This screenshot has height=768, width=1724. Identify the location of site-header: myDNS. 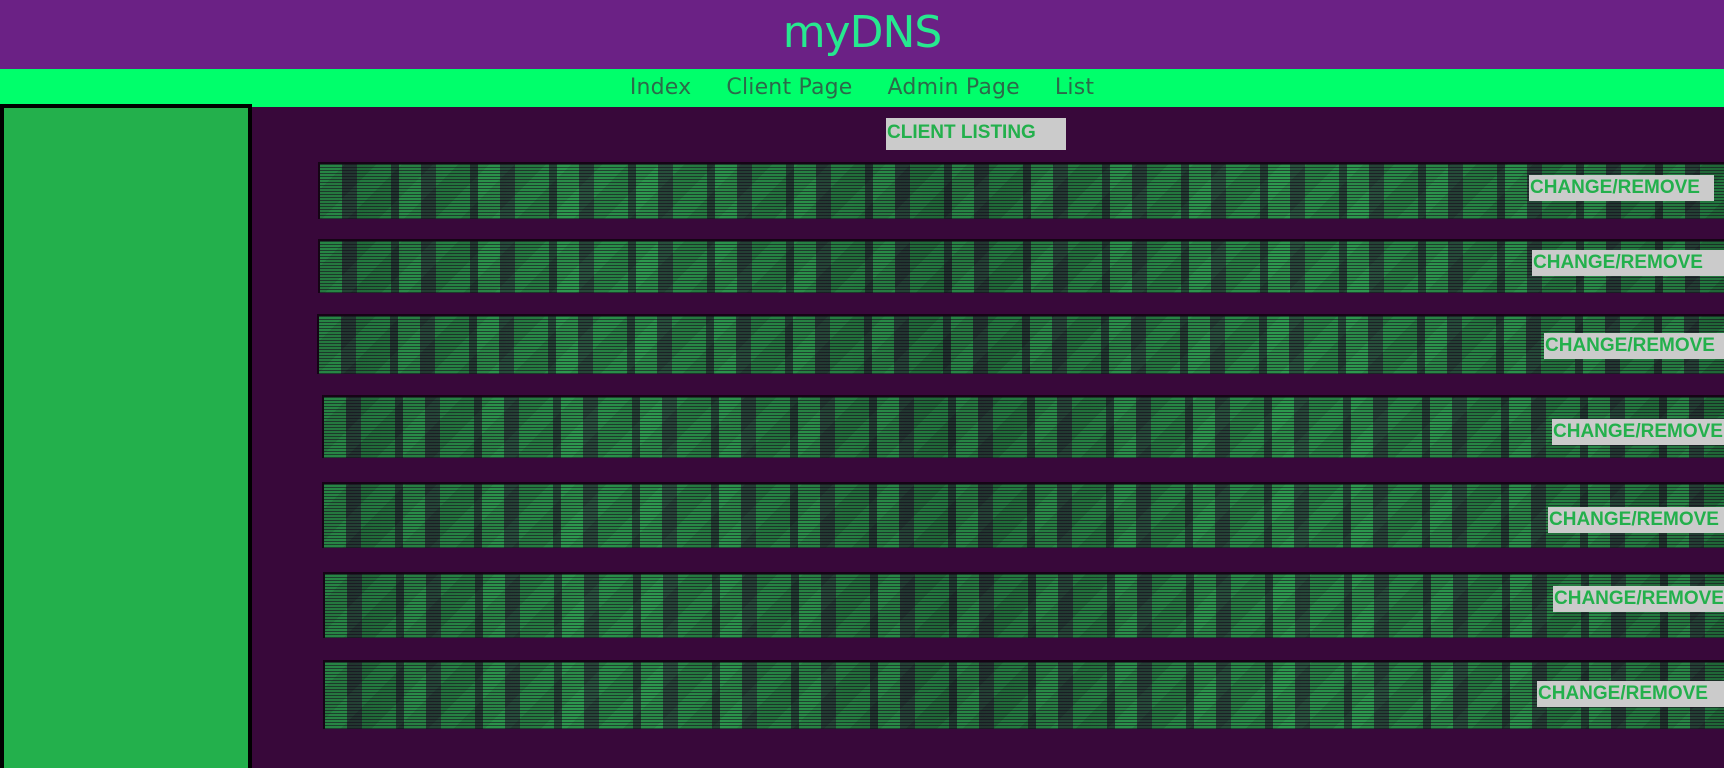
(862, 34).